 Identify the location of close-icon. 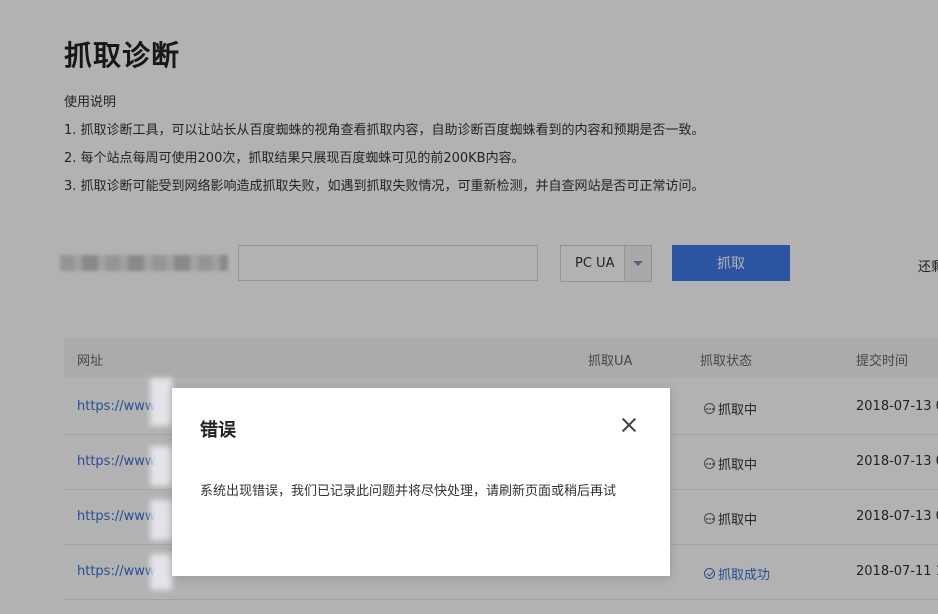
(629, 425).